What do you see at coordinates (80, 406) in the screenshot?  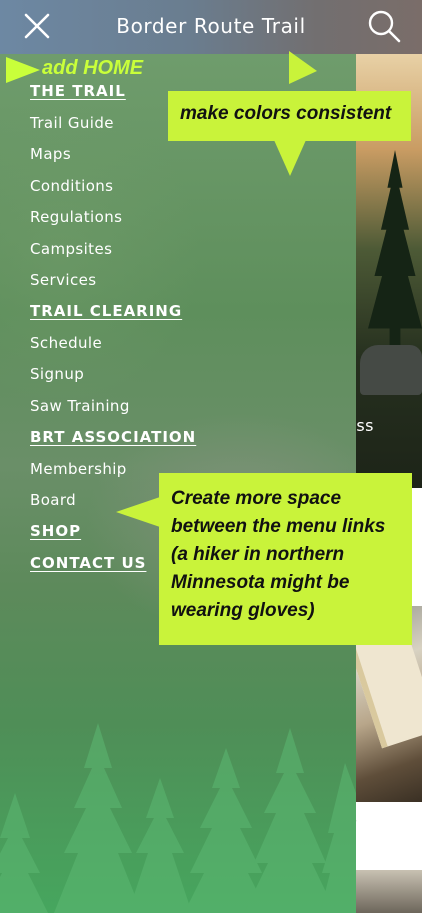 I see `menu-link-saw-training: Saw Training` at bounding box center [80, 406].